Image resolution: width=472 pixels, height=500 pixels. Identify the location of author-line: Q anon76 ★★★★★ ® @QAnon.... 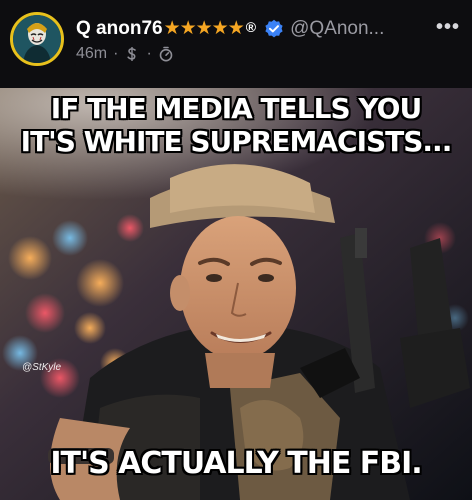
(230, 28).